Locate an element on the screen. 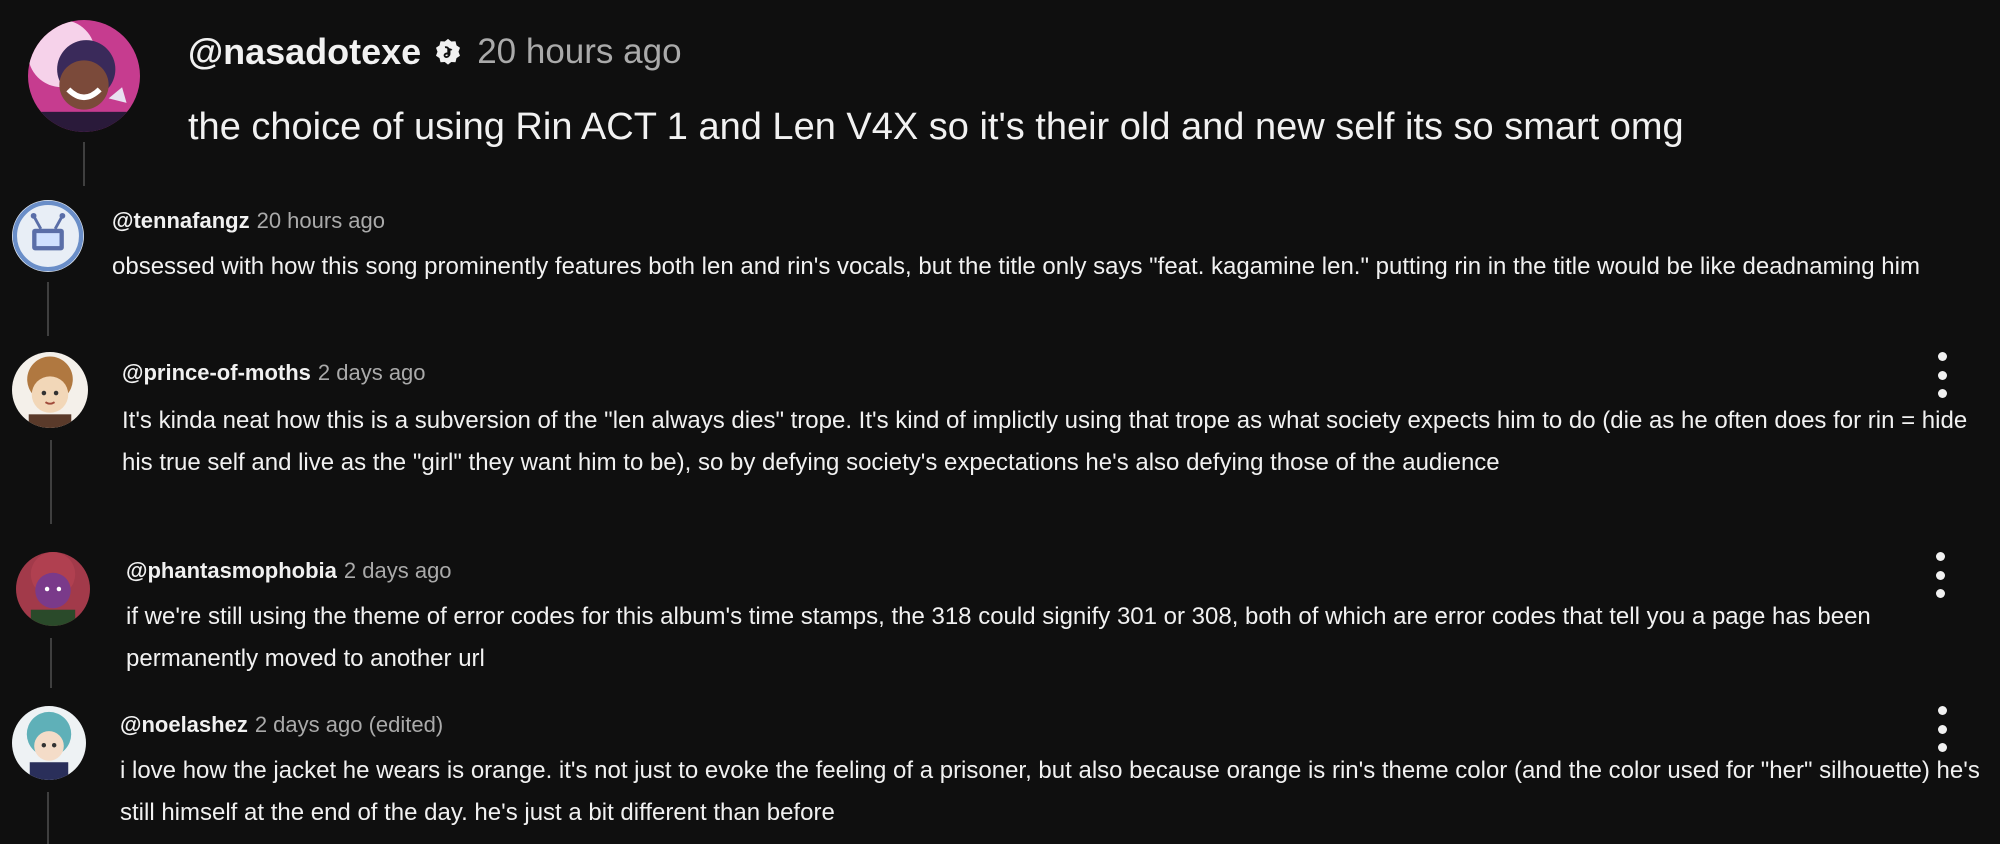 Image resolution: width=2000 pixels, height=844 pixels. comment-header: @prince-of-moths 2 days ago is located at coordinates (274, 373).